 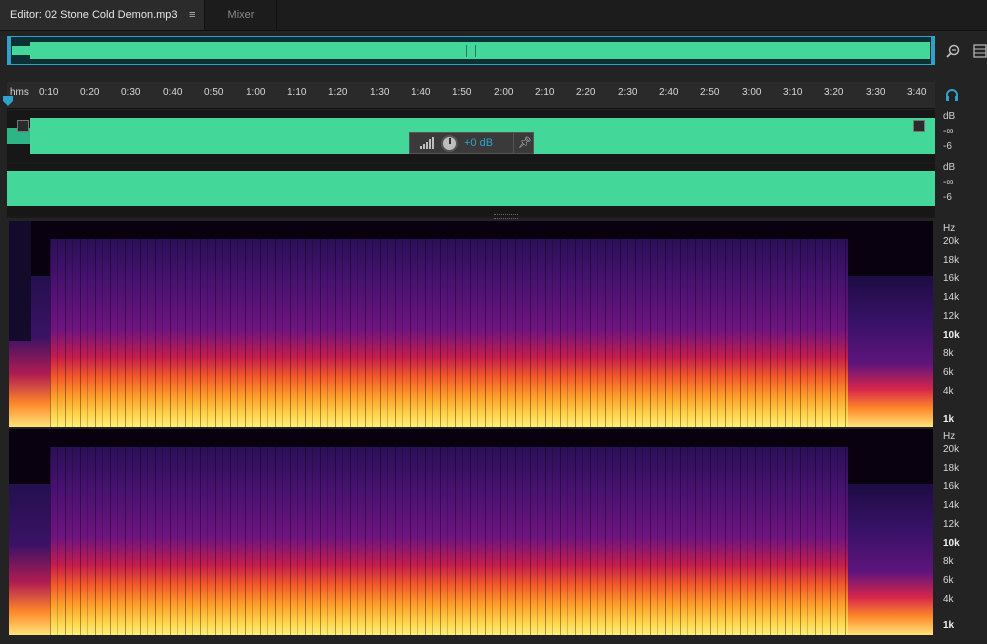 I want to click on ruler-tick: 3:20, so click(x=834, y=92).